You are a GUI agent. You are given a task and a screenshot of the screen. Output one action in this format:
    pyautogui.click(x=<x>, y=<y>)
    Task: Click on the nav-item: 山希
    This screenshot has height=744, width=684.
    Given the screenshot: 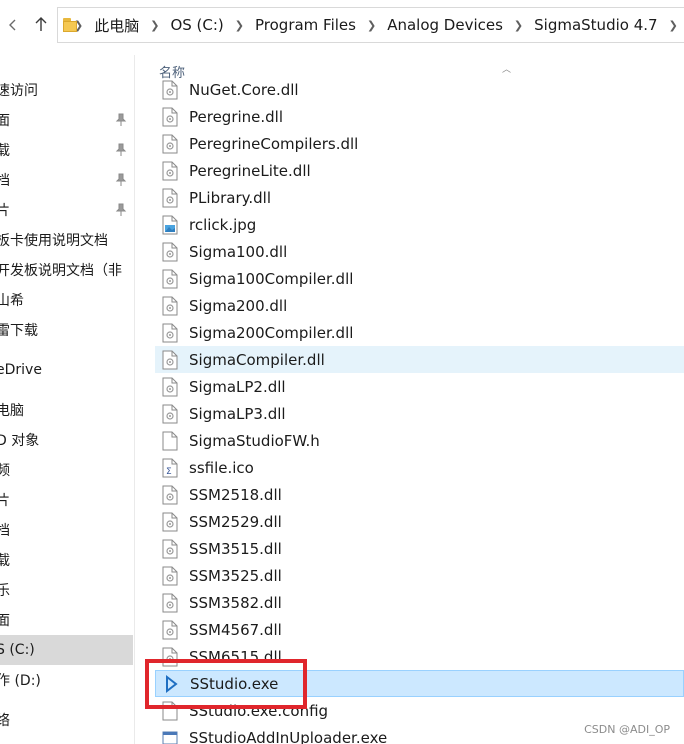 What is the action you would take?
    pyautogui.click(x=66, y=300)
    